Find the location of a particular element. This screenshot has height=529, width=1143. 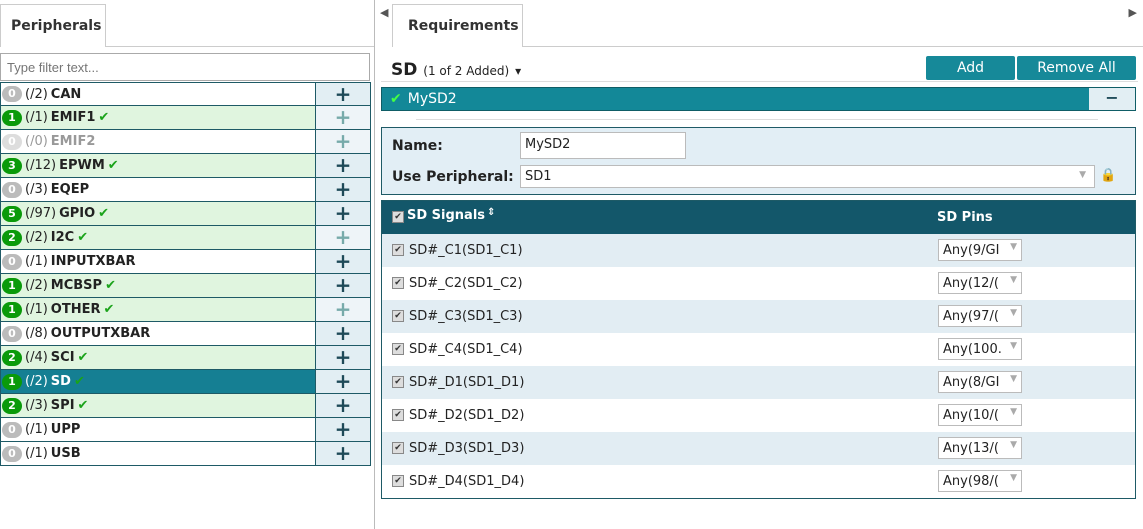

peripheral-item: 0 (/1) UPP + is located at coordinates (185, 430).